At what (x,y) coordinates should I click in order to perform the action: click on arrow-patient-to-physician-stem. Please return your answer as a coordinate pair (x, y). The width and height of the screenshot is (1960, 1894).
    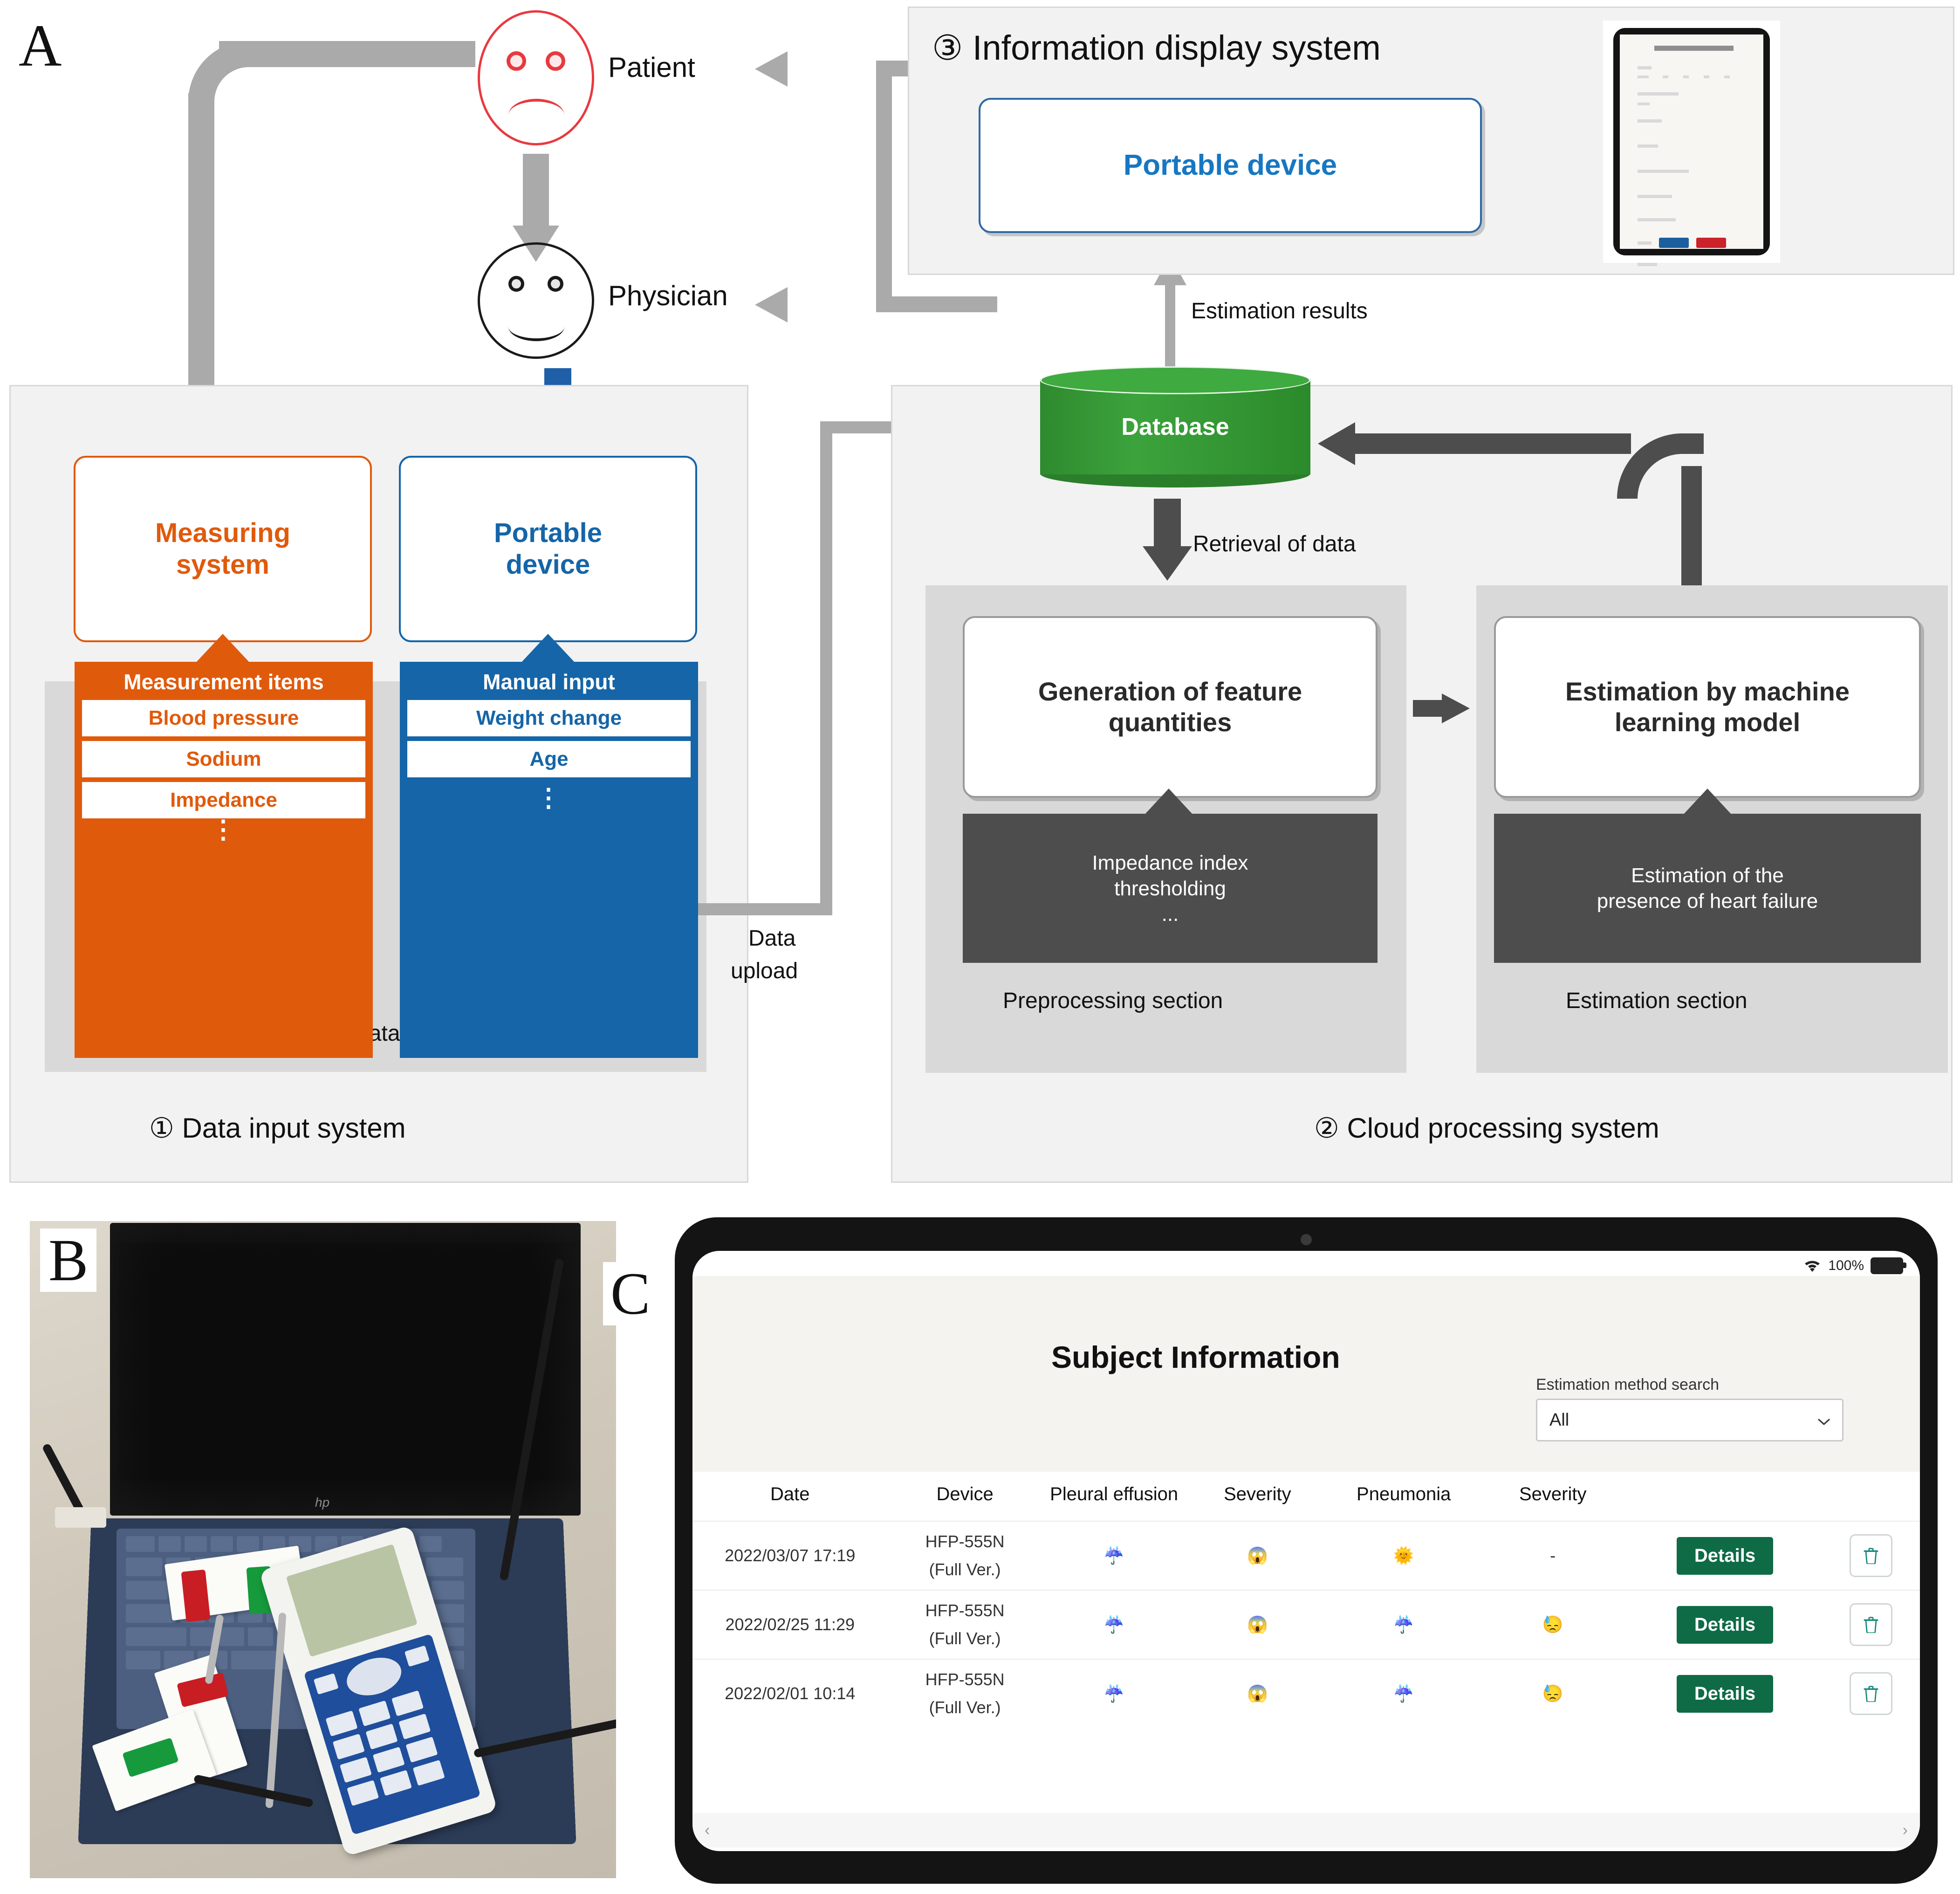
    Looking at the image, I should click on (536, 191).